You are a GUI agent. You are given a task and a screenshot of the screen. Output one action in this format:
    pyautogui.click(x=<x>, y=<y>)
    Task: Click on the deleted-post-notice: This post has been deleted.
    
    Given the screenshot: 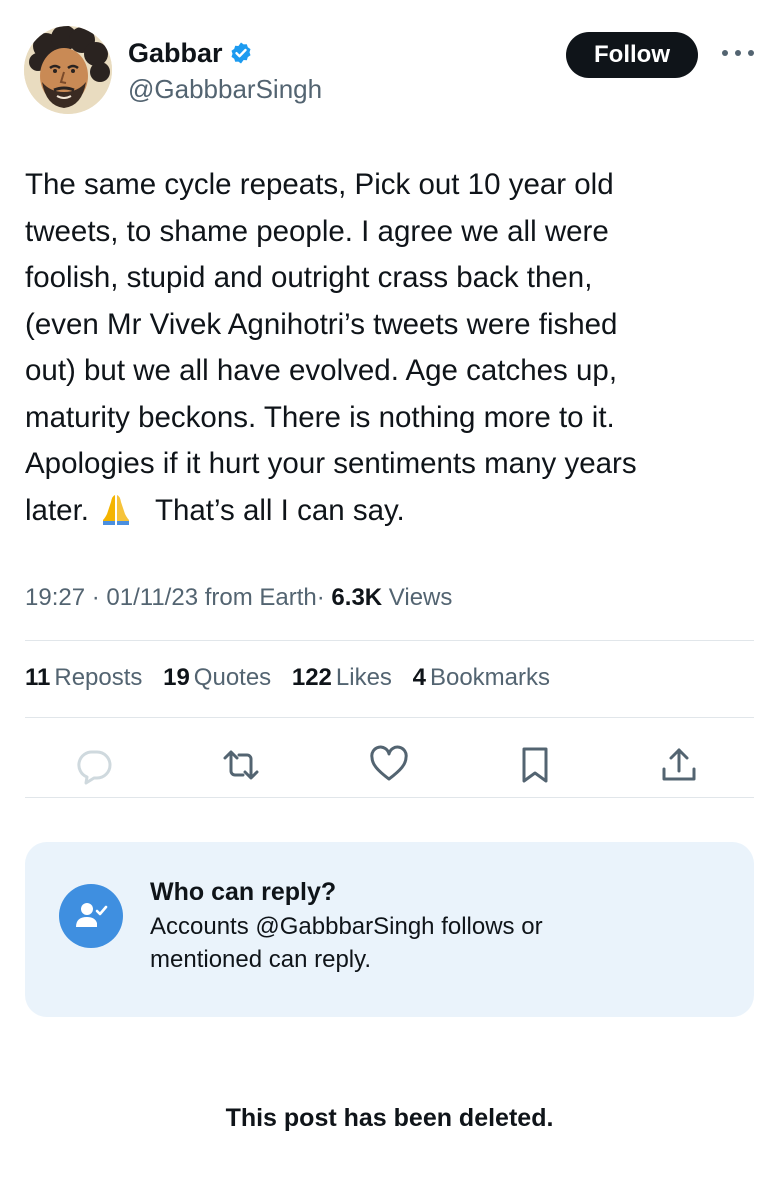 What is the action you would take?
    pyautogui.click(x=389, y=1118)
    